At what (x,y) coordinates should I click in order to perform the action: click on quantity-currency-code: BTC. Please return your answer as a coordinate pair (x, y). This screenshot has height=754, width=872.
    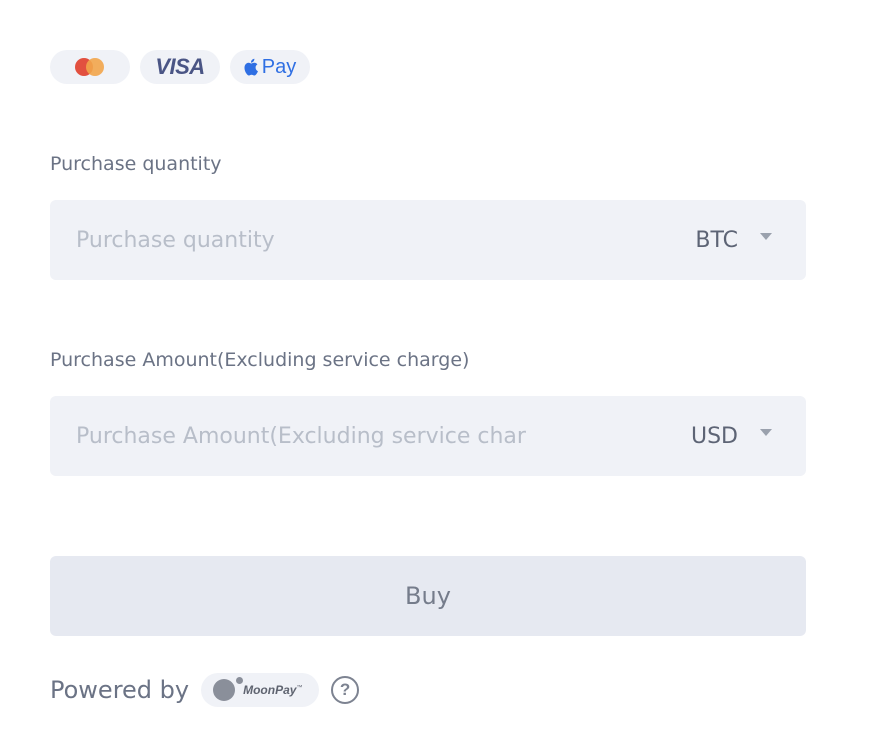
    Looking at the image, I should click on (716, 240).